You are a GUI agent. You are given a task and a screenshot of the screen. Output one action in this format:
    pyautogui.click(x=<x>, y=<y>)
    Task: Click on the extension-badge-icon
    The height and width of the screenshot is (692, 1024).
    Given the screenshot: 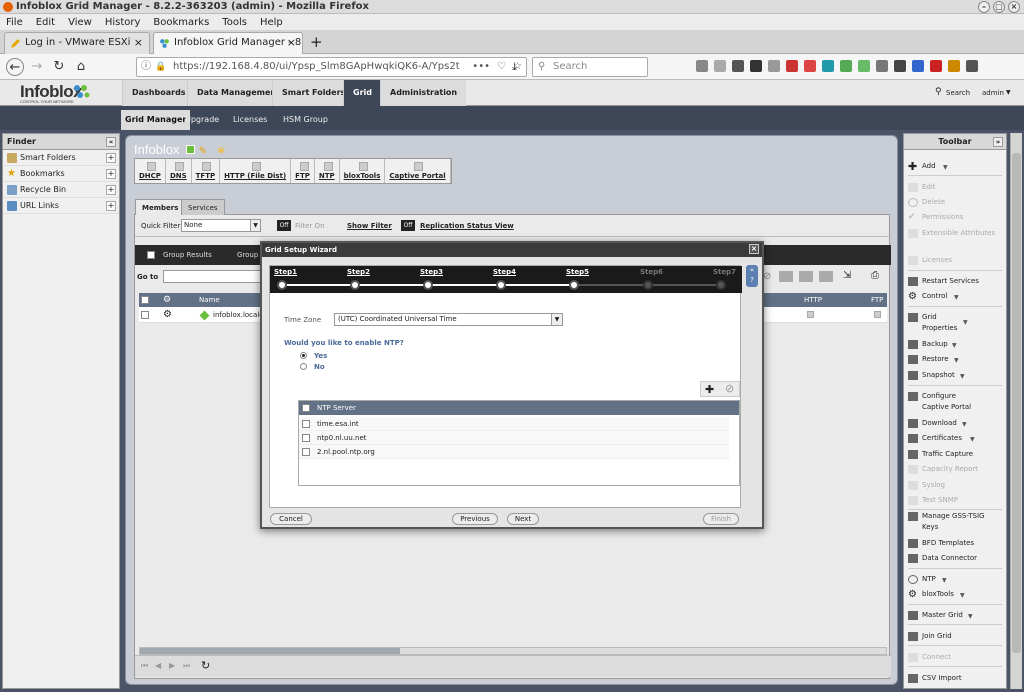 What is the action you would take?
    pyautogui.click(x=936, y=66)
    